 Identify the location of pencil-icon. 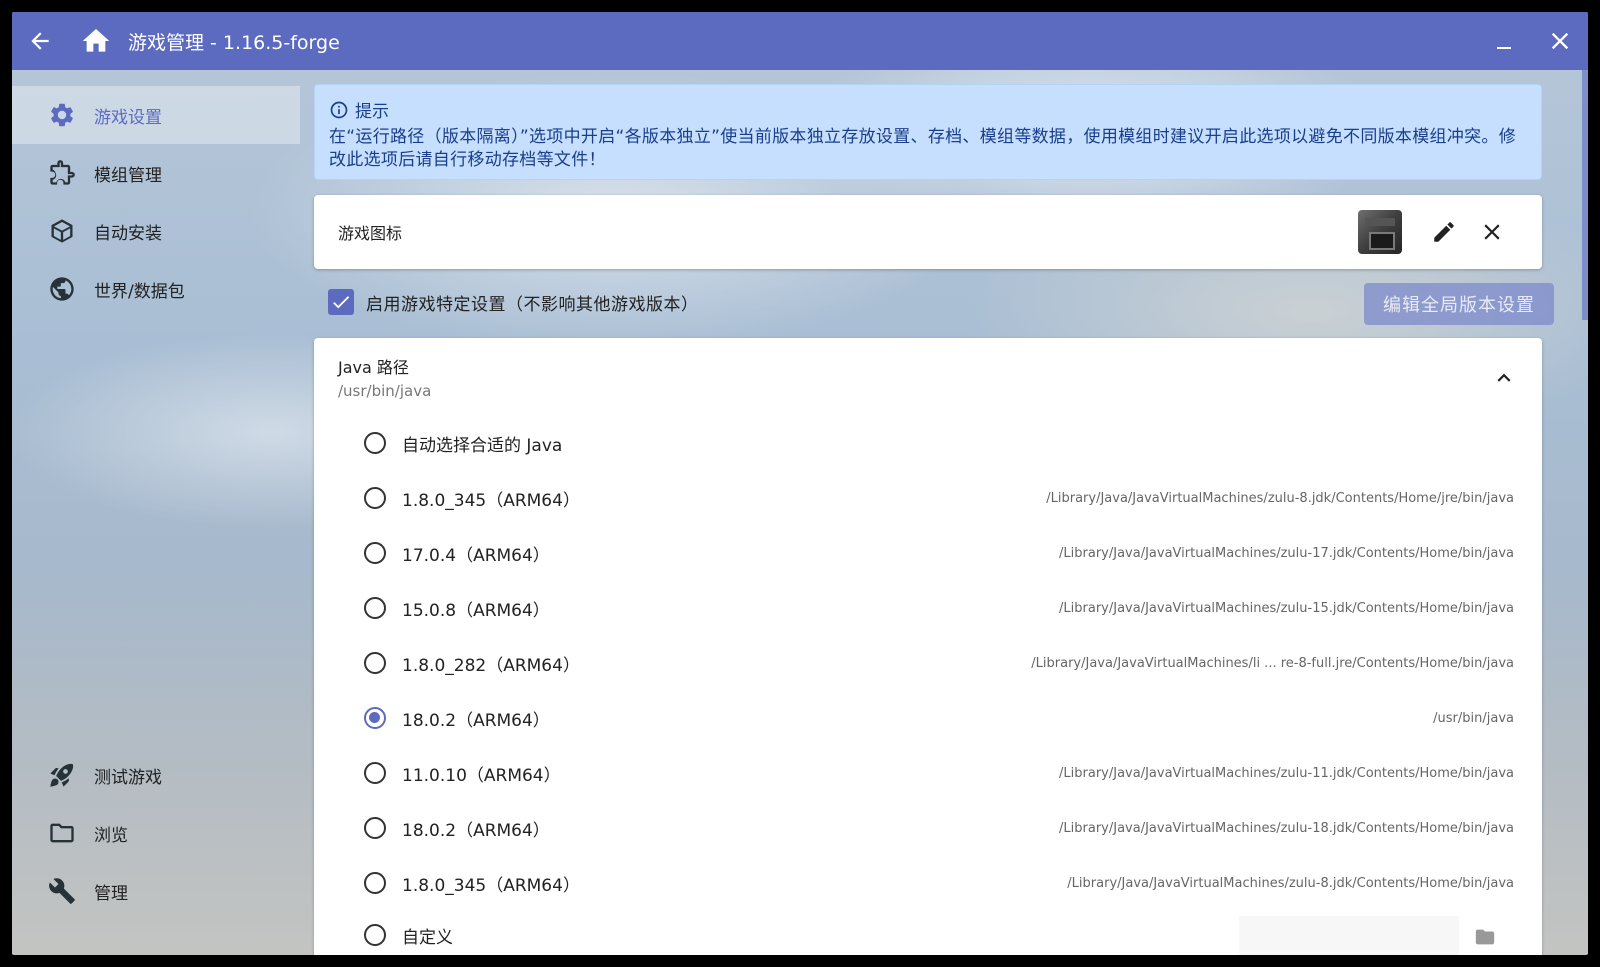
(1444, 232).